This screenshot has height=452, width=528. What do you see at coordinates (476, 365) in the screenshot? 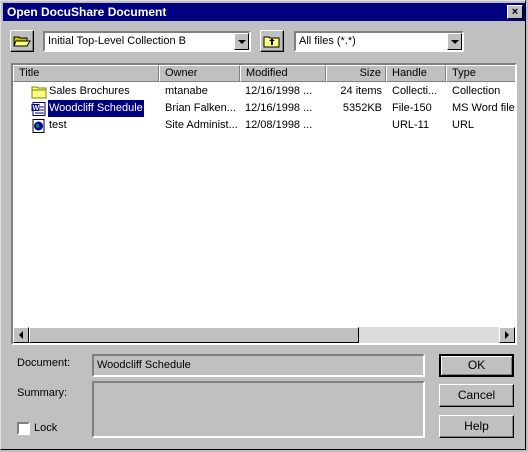
I see `ok-button: OK` at bounding box center [476, 365].